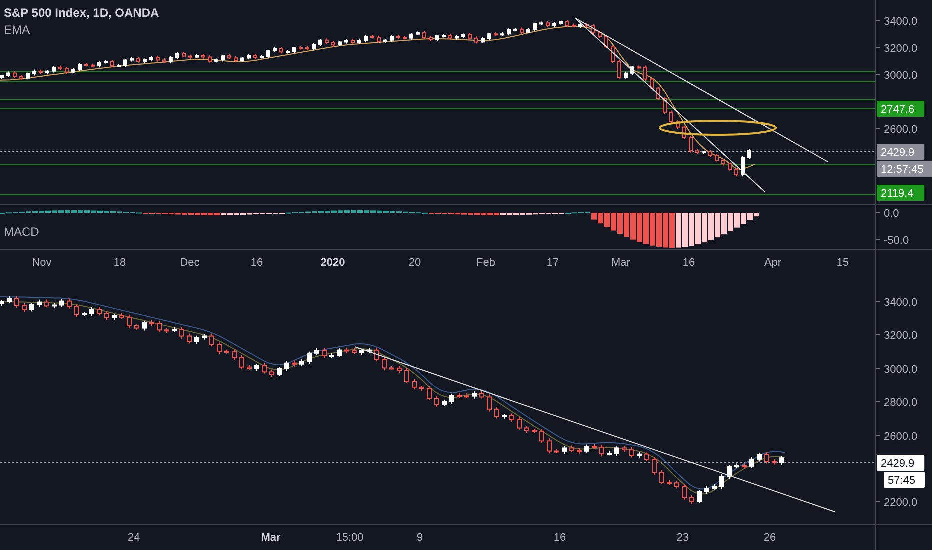 The image size is (932, 550). What do you see at coordinates (333, 263) in the screenshot?
I see `time-label: 2020` at bounding box center [333, 263].